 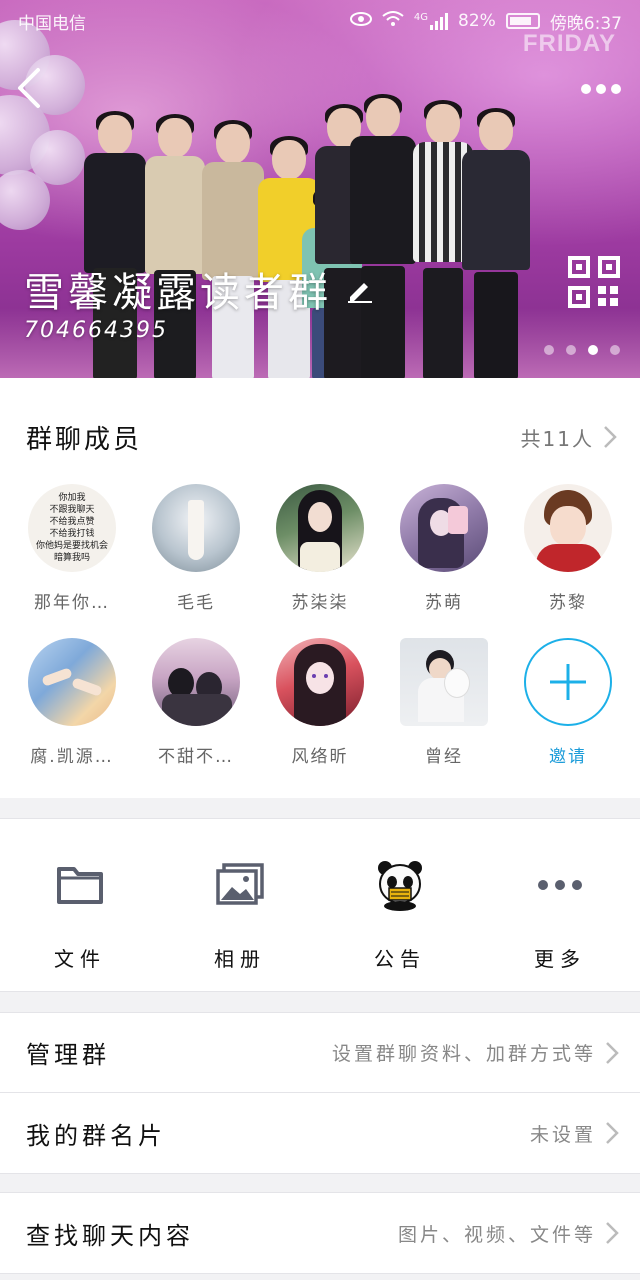 I want to click on add-member-icon, so click(x=568, y=682).